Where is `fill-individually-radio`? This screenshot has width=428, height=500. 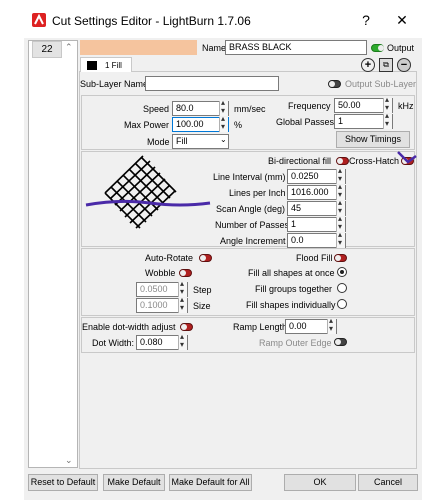 fill-individually-radio is located at coordinates (342, 304).